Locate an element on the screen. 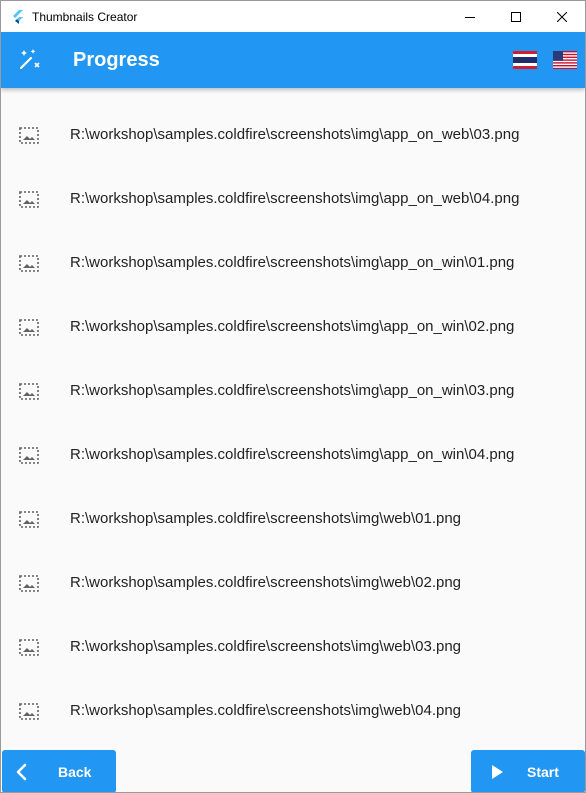 The width and height of the screenshot is (586, 793). maximize-button is located at coordinates (516, 16).